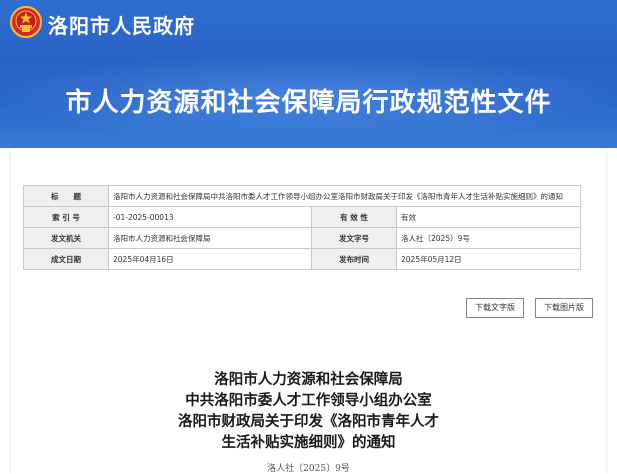 The image size is (617, 474). I want to click on index-label: 索 引 号, so click(66, 217).